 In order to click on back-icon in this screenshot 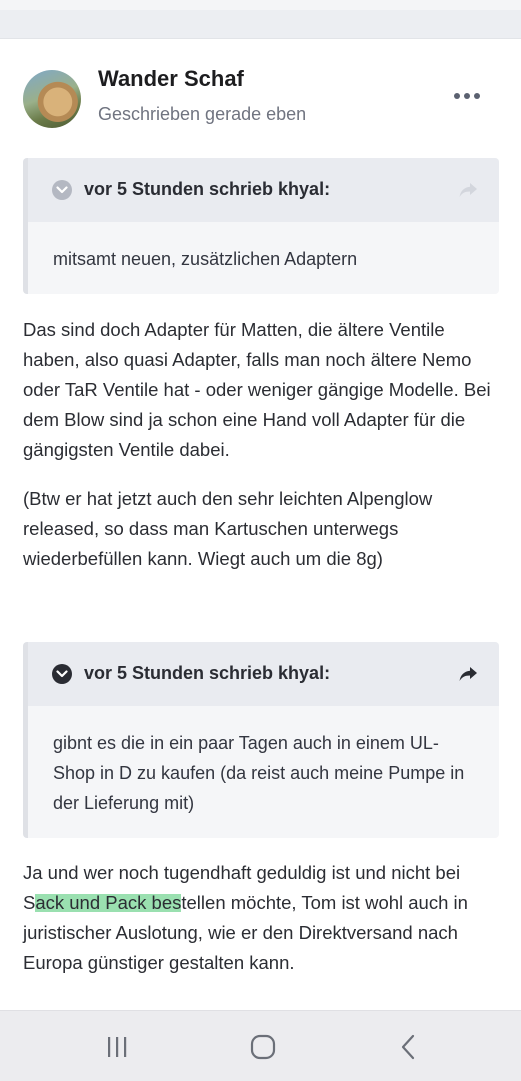, I will do `click(409, 1047)`.